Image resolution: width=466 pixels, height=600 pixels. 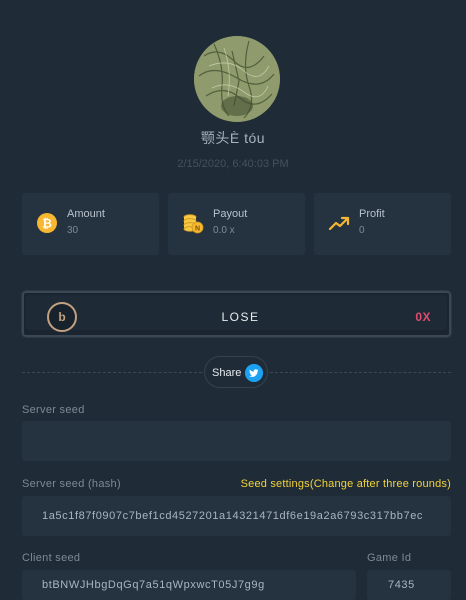 I want to click on avatar-image, so click(x=237, y=79).